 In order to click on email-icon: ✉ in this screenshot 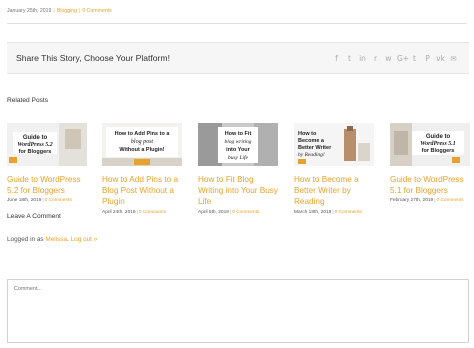, I will do `click(453, 58)`.